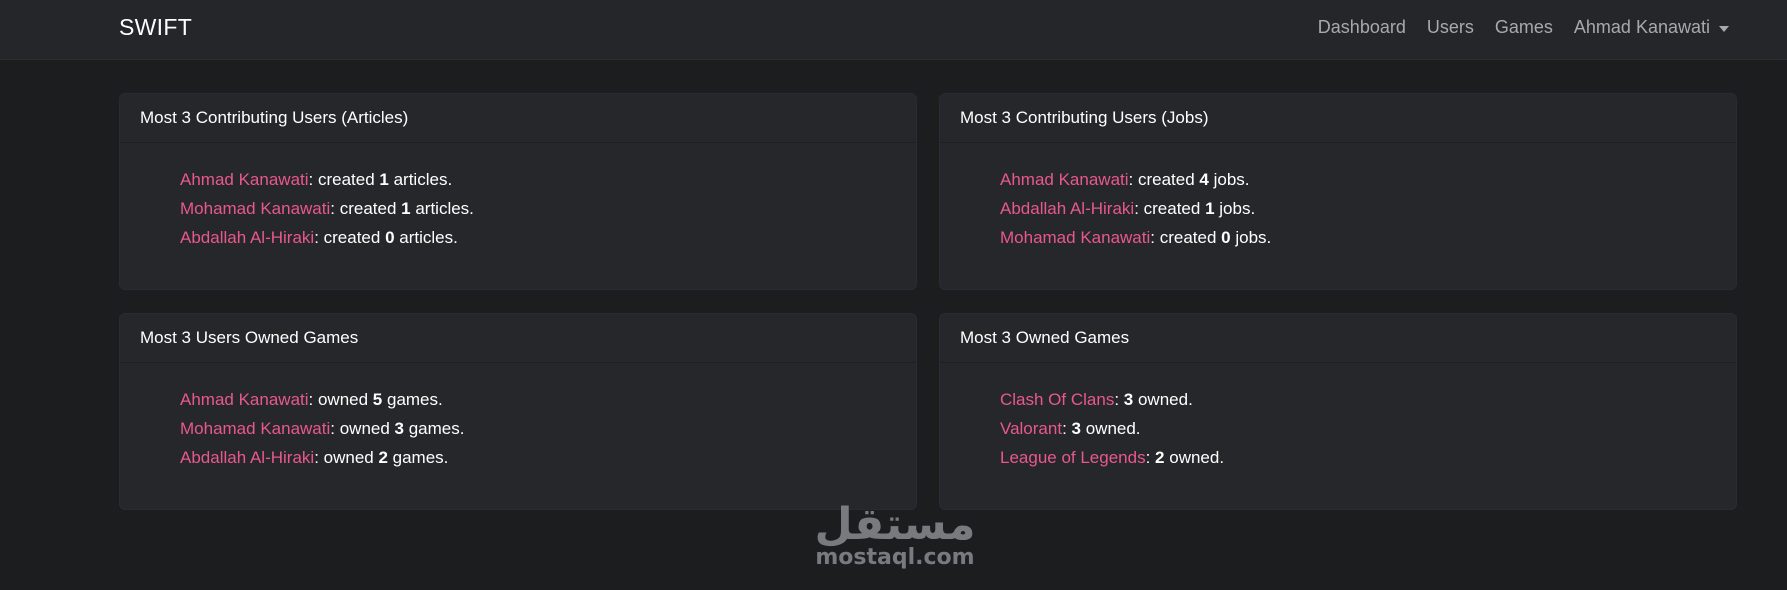 The height and width of the screenshot is (590, 1787). I want to click on card-title: Most 3 Contributing Users (Jobs), so click(1338, 118).